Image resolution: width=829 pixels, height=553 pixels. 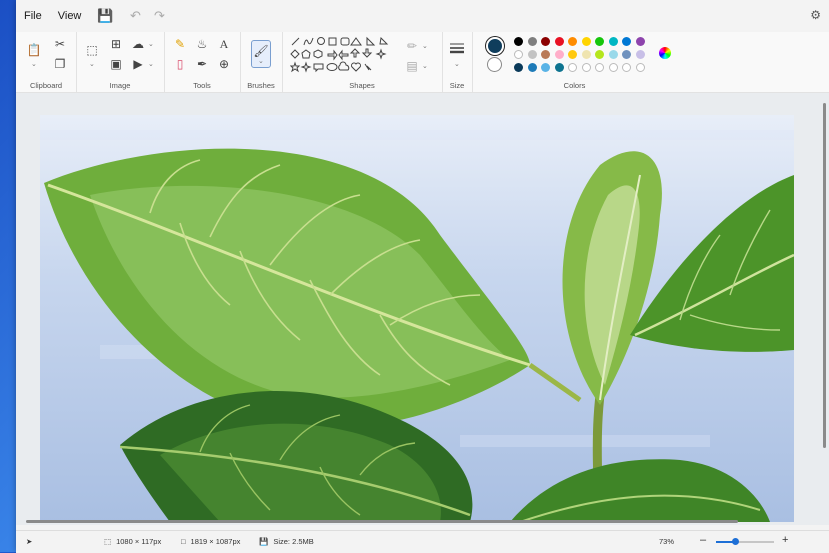 I want to click on zoom-level-value: 73%, so click(x=667, y=541).